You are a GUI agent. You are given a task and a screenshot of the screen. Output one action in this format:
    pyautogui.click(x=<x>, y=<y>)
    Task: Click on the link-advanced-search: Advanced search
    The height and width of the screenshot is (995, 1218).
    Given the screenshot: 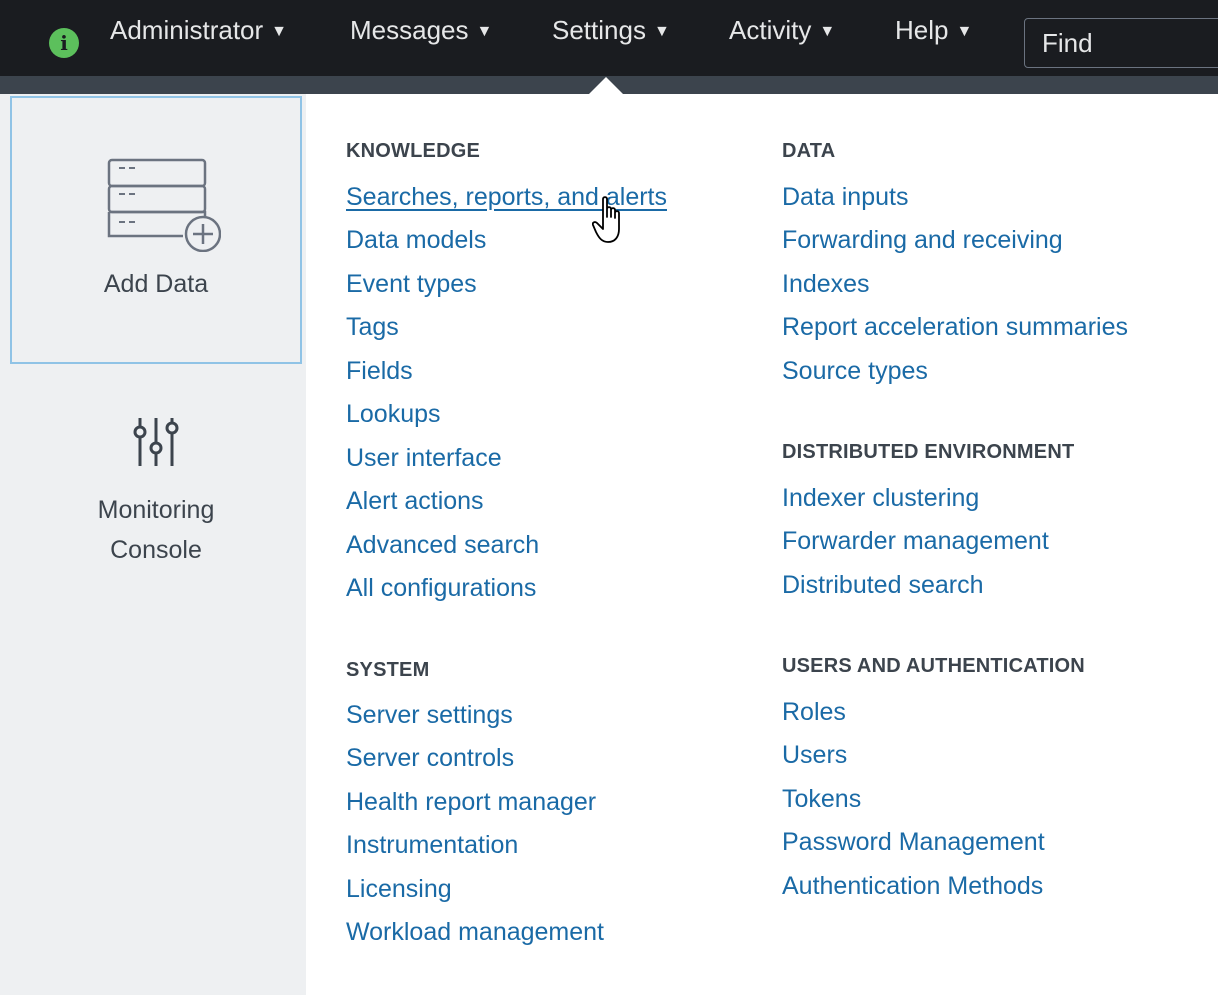 What is the action you would take?
    pyautogui.click(x=442, y=545)
    